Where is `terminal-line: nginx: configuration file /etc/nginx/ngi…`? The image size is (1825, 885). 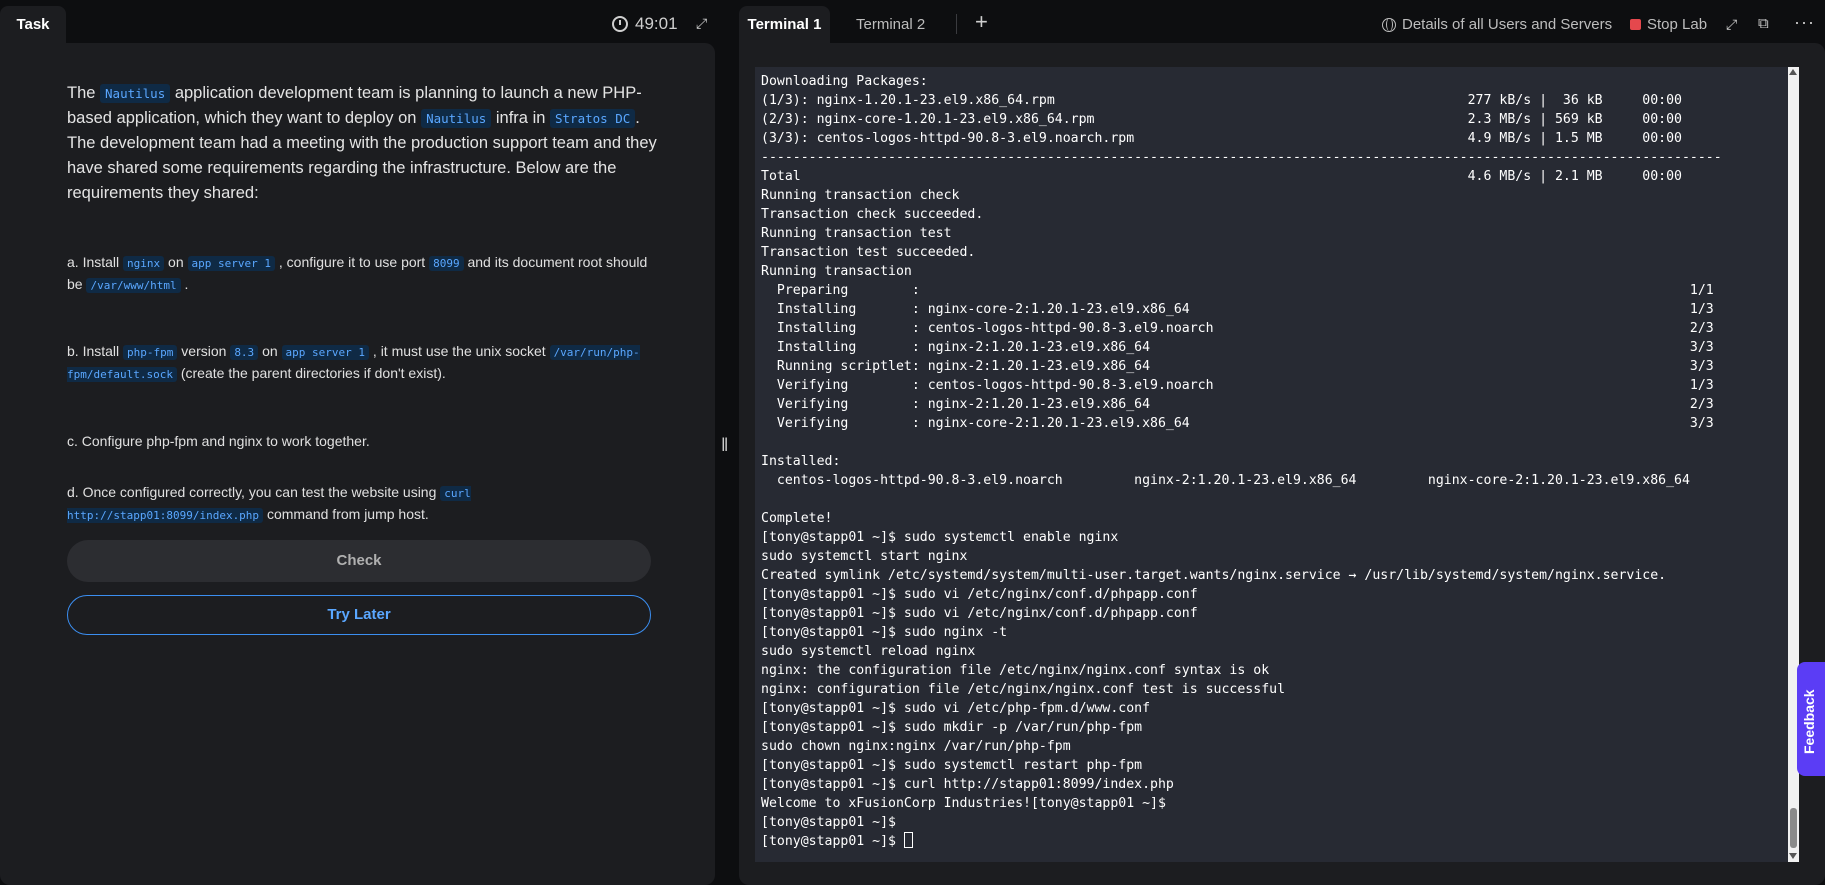 terminal-line: nginx: configuration file /etc/nginx/ngi… is located at coordinates (1023, 689).